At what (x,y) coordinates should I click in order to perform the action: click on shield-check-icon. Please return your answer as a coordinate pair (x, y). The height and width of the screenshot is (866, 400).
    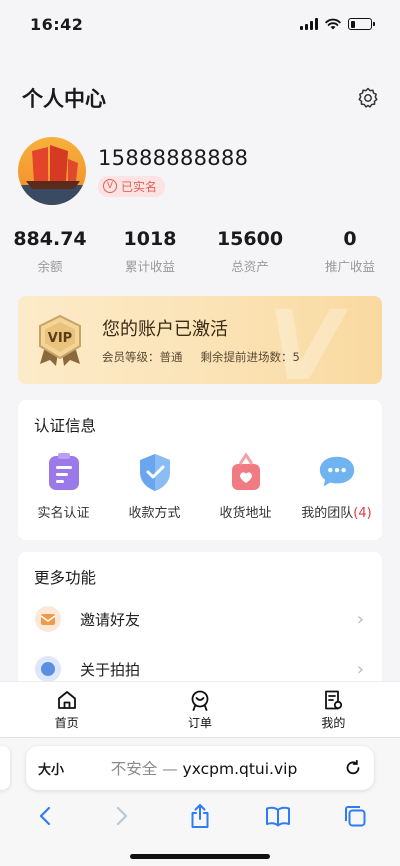
    Looking at the image, I should click on (154, 472).